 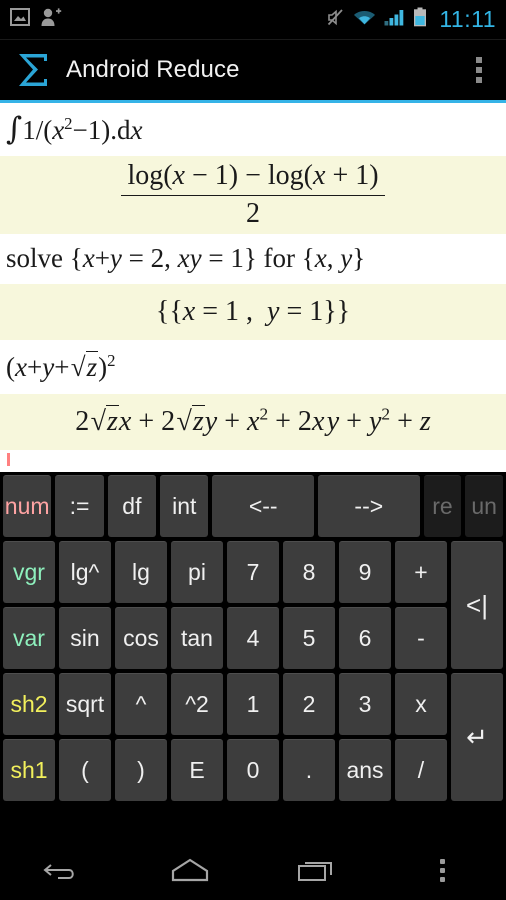 I want to click on add-contact-icon, so click(x=51, y=19).